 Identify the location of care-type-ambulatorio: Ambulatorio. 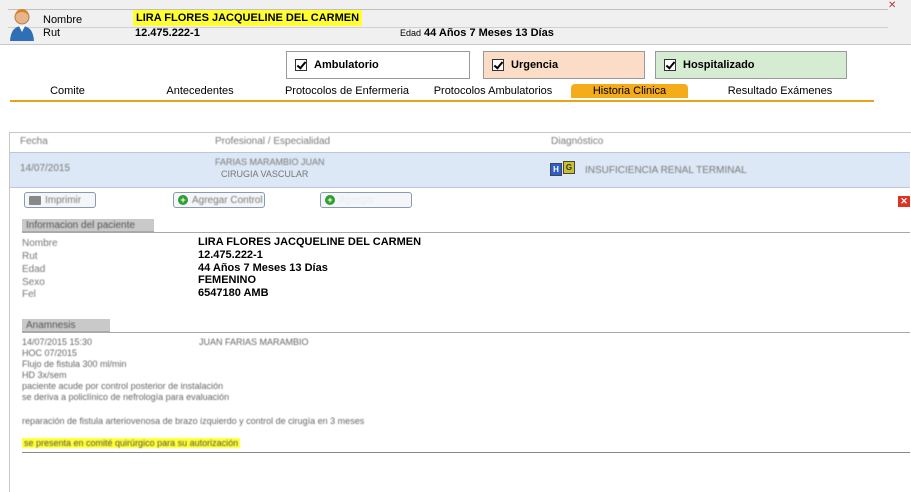
(378, 65).